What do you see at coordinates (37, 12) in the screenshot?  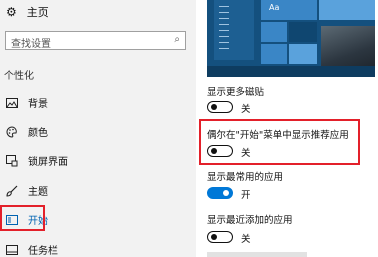 I see `home-label: 主页` at bounding box center [37, 12].